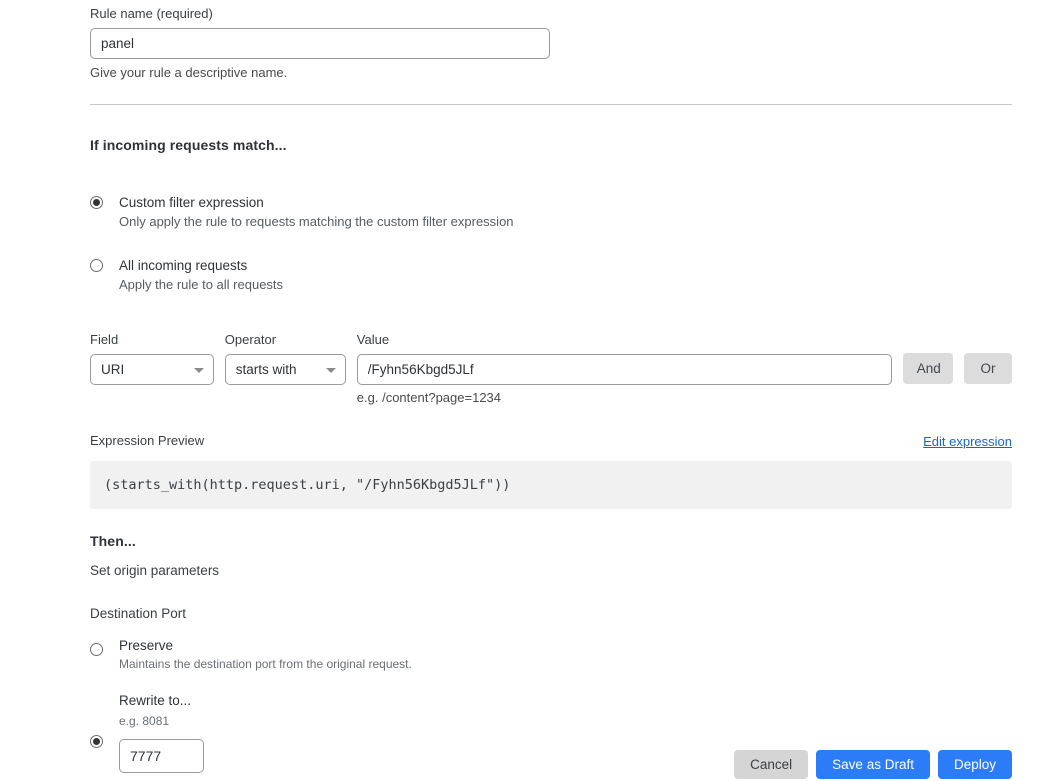 The width and height of the screenshot is (1042, 781). I want to click on field-select: URI, so click(152, 369).